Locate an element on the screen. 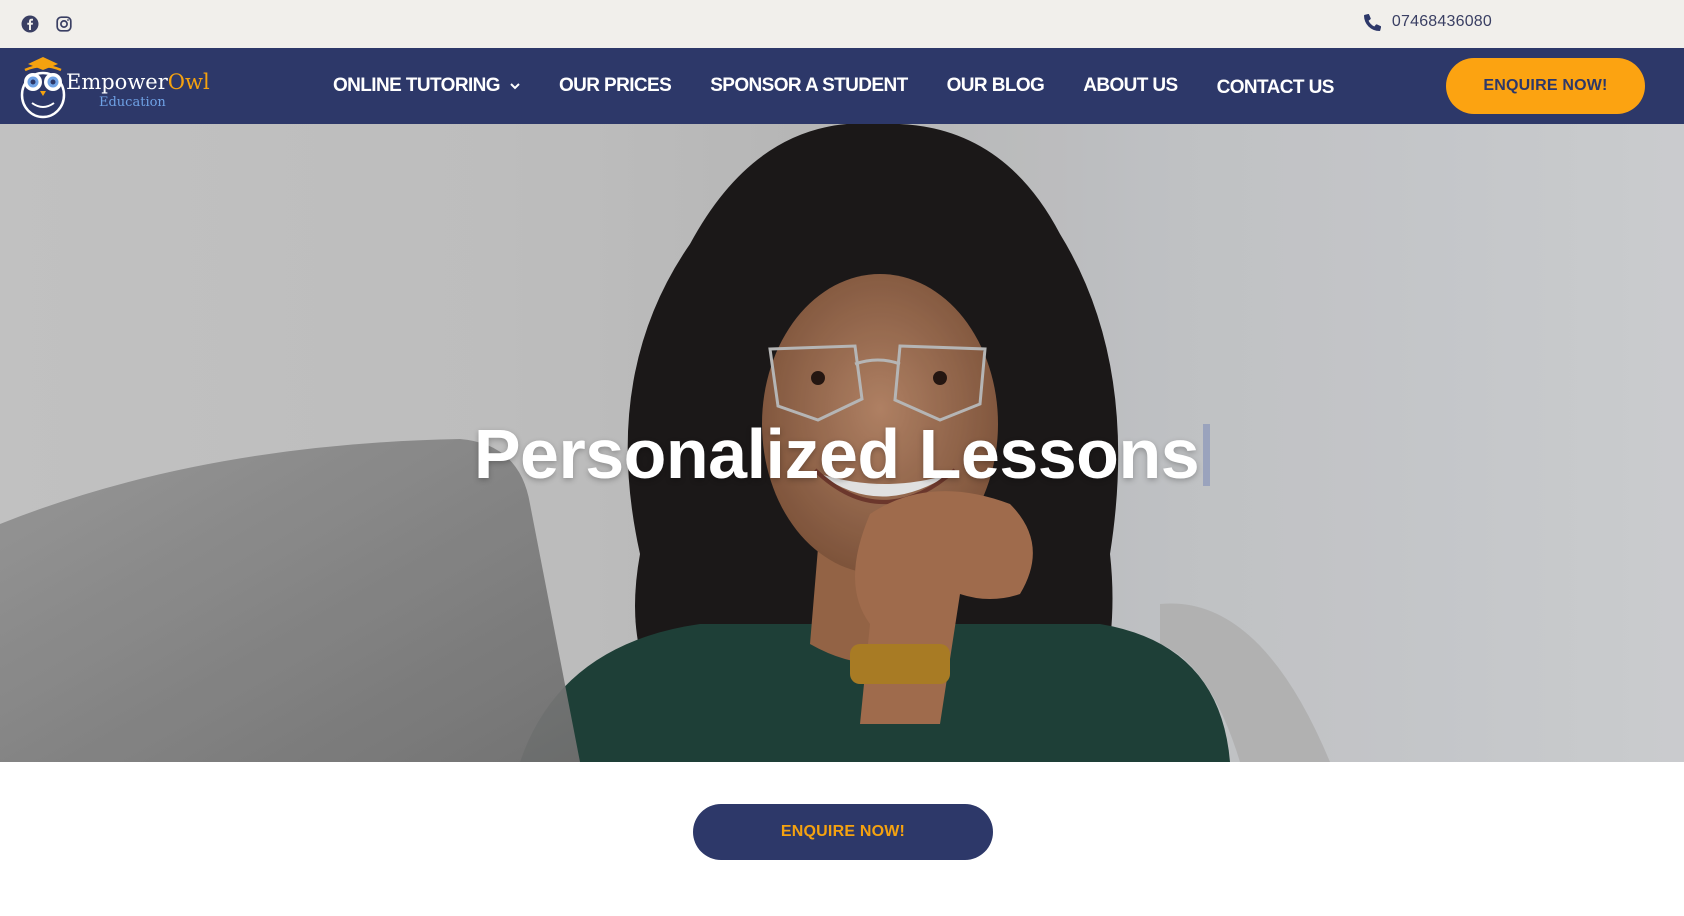 The width and height of the screenshot is (1684, 916). enquire-now-button: ENQUIRE NOW! is located at coordinates (843, 832).